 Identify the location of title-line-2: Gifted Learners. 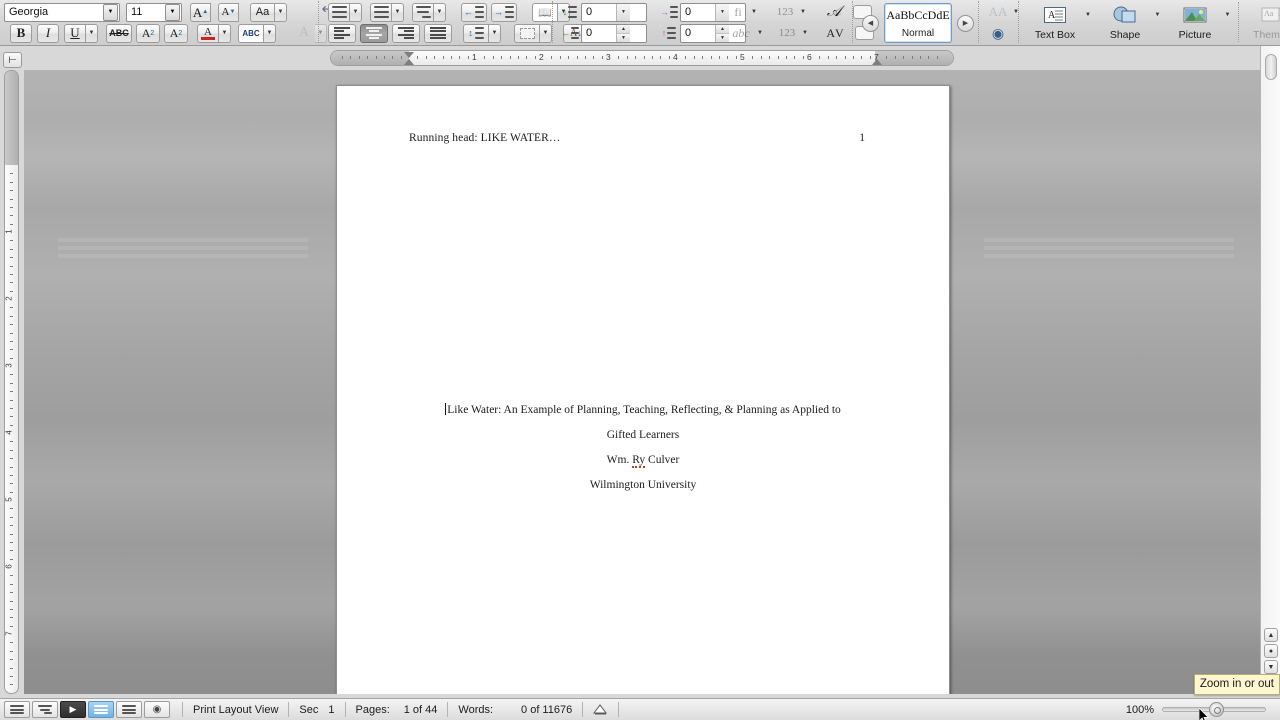
(643, 435).